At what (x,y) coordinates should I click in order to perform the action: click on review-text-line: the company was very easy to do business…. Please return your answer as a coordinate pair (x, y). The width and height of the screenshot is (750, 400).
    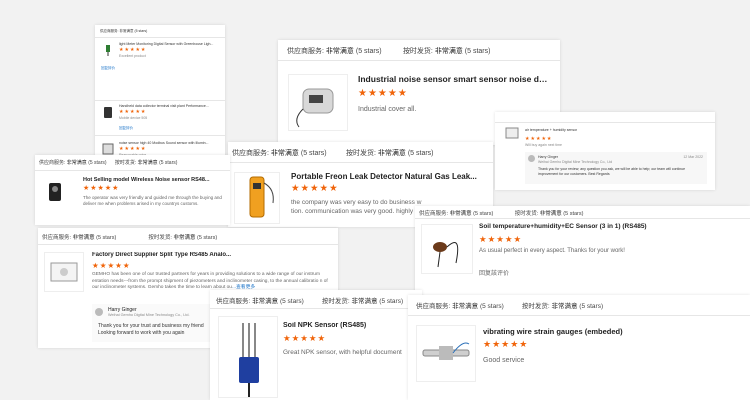
    Looking at the image, I should click on (356, 202).